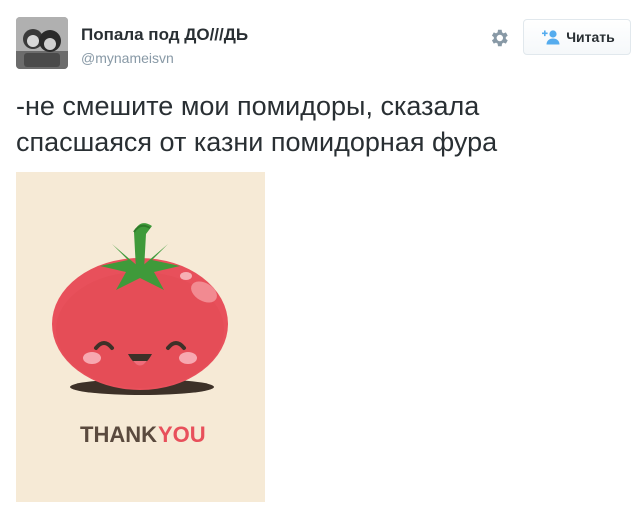 The width and height of the screenshot is (640, 512). I want to click on avatar-image, so click(42, 43).